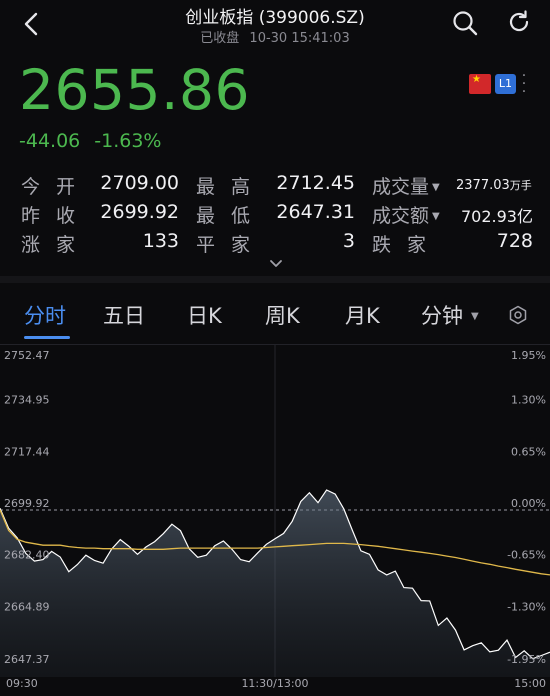 This screenshot has height=696, width=550. I want to click on section-divider, so click(275, 279).